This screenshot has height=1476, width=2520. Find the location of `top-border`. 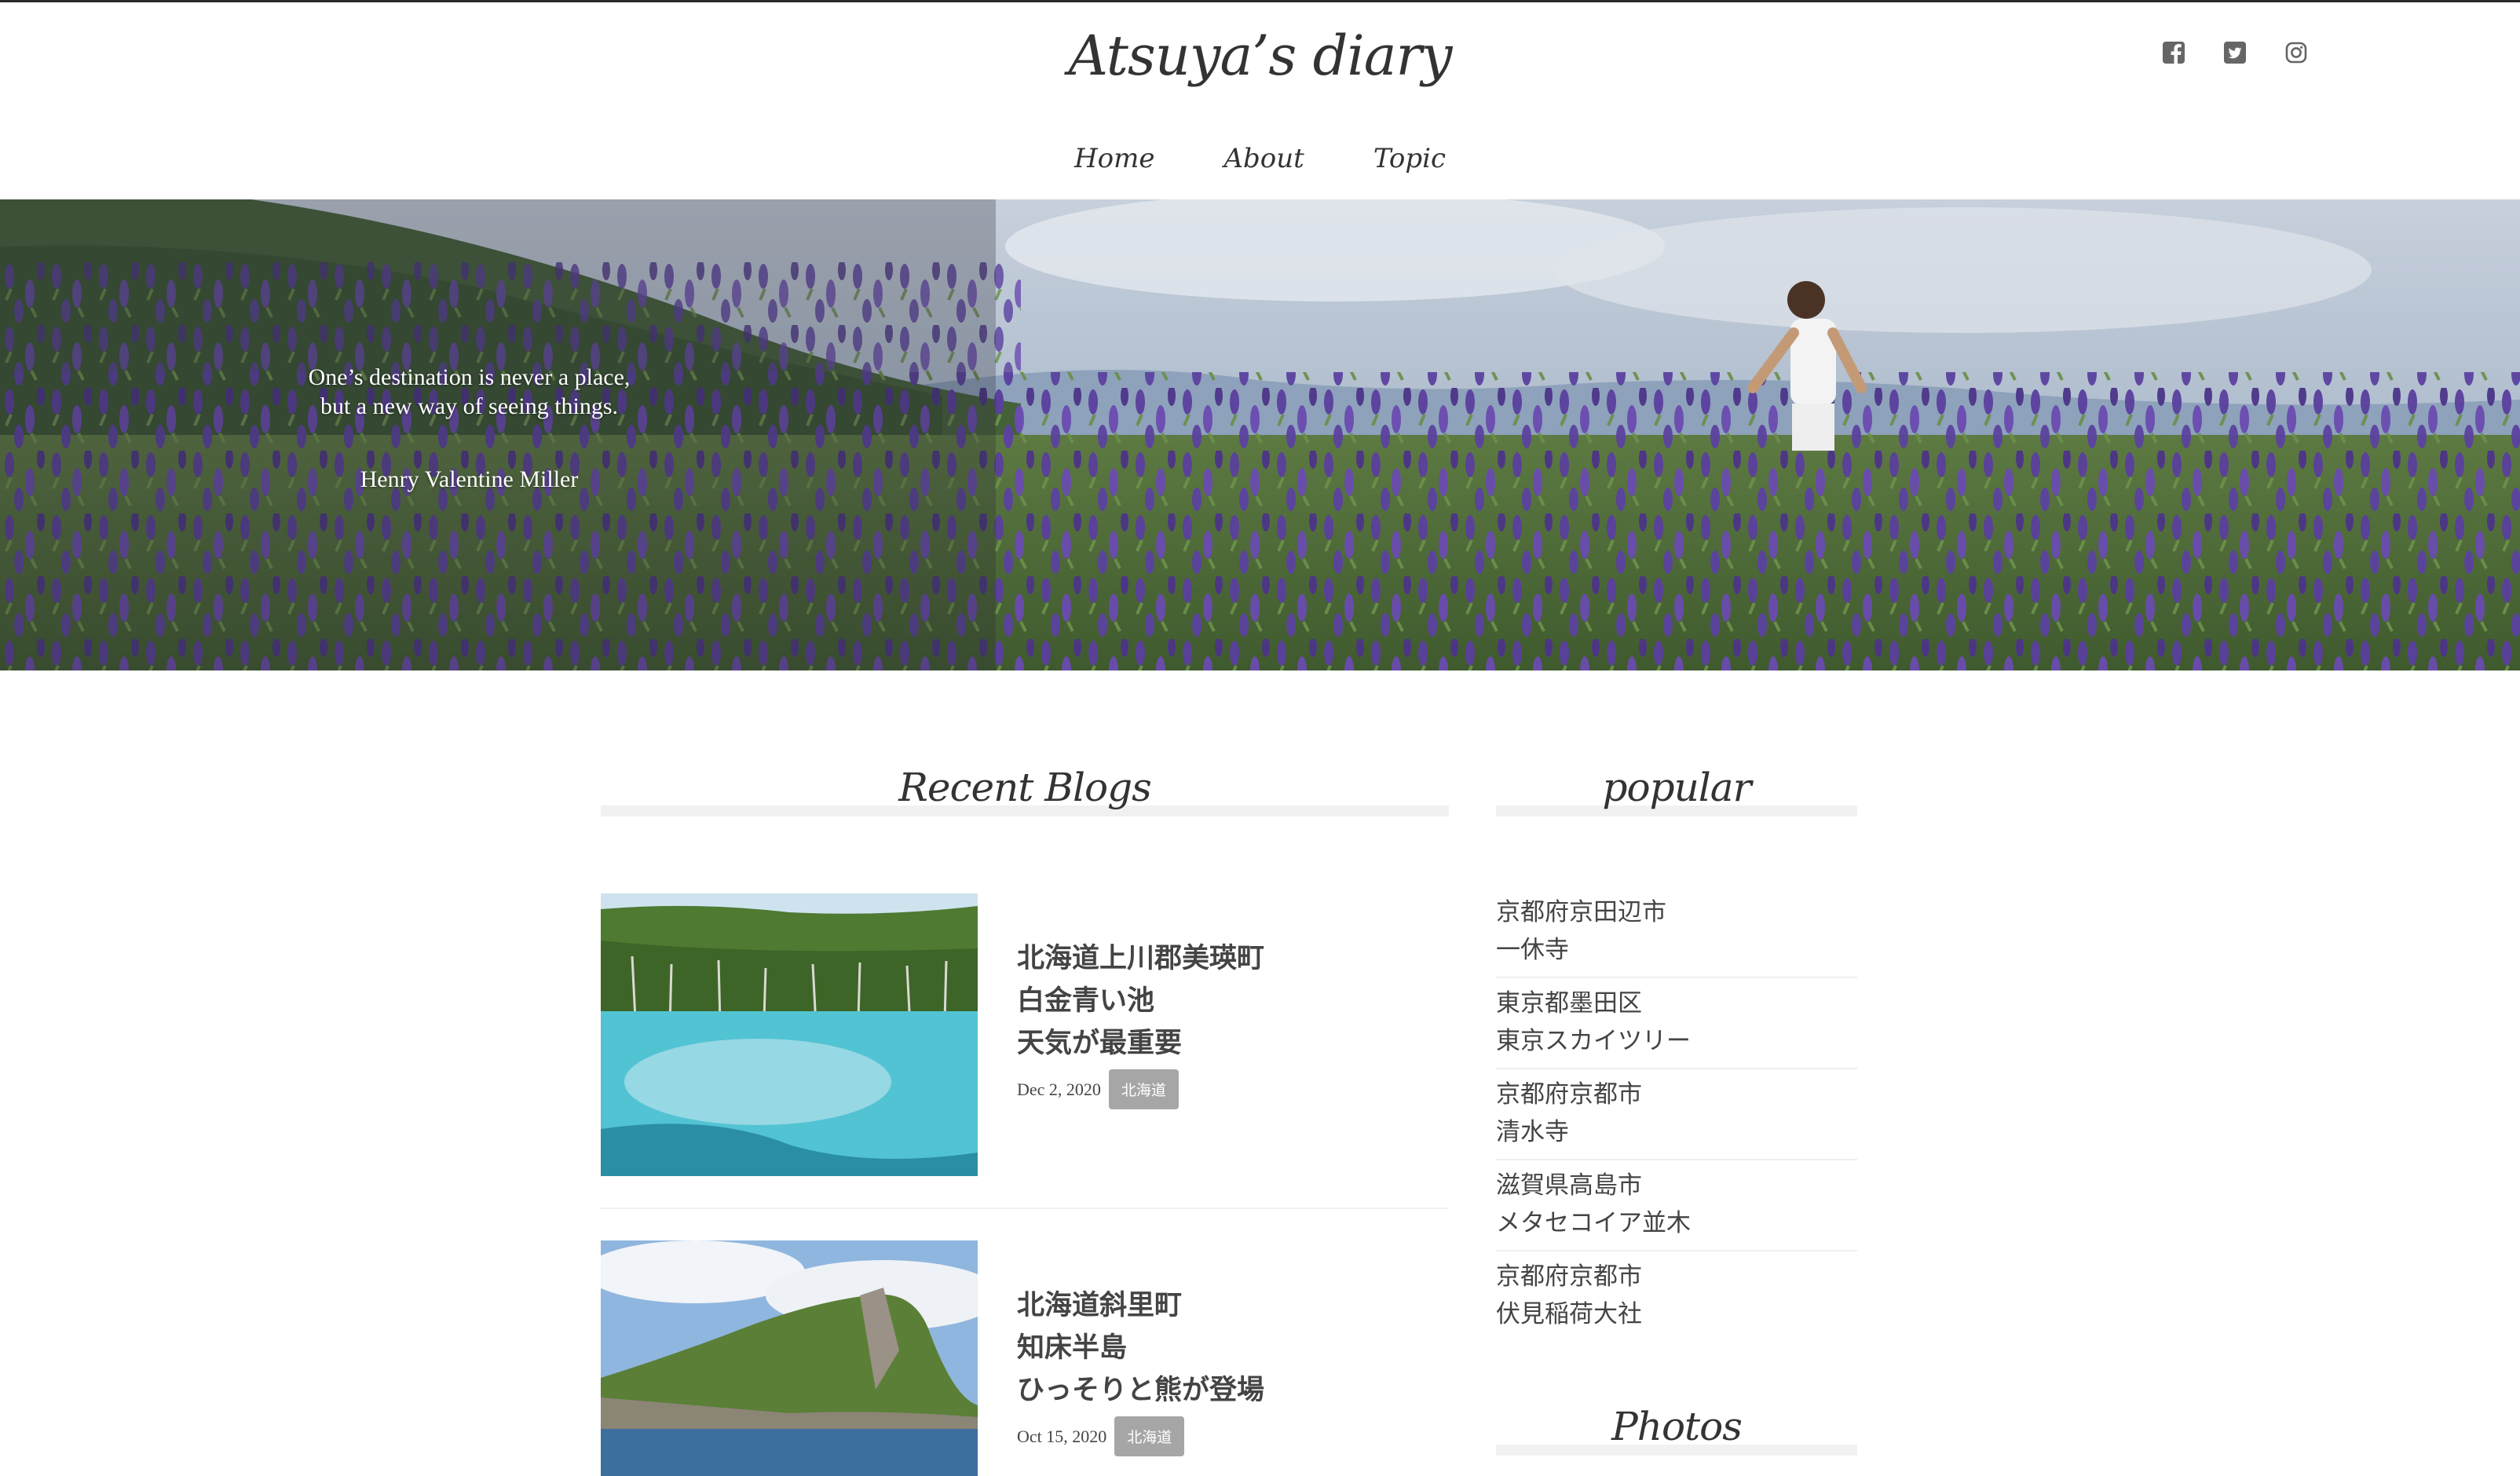

top-border is located at coordinates (1260, 1).